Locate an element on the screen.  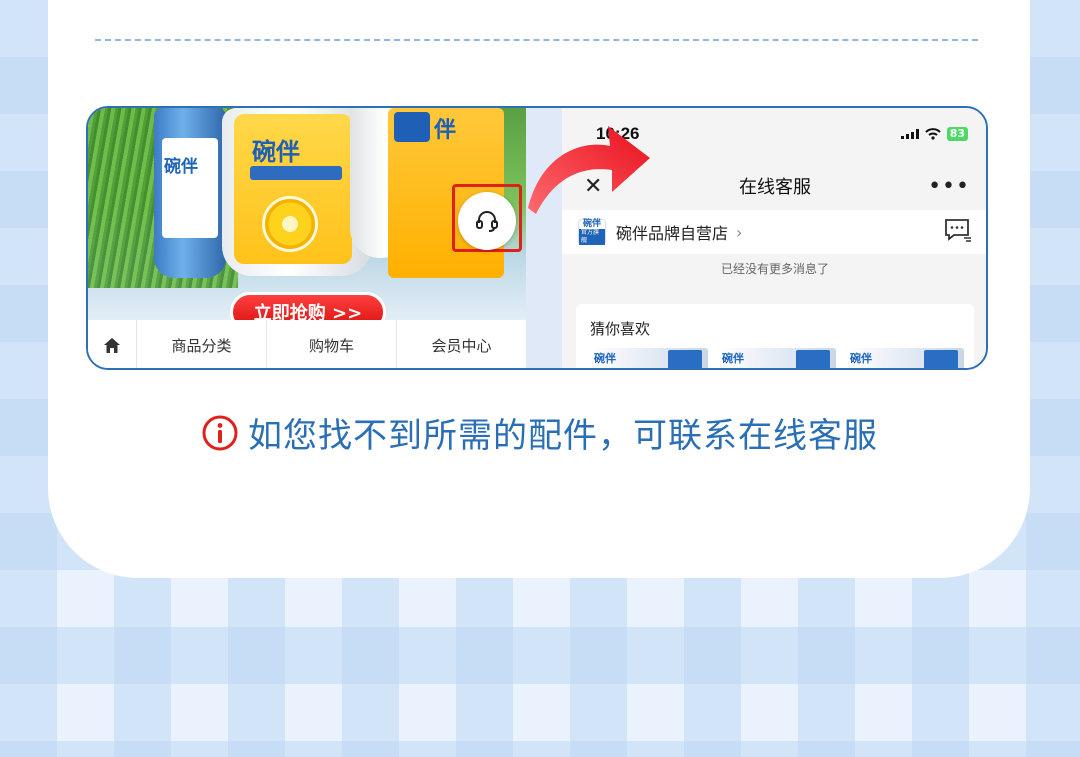
shop-logo: 碗伴 官方旗舰 is located at coordinates (592, 232).